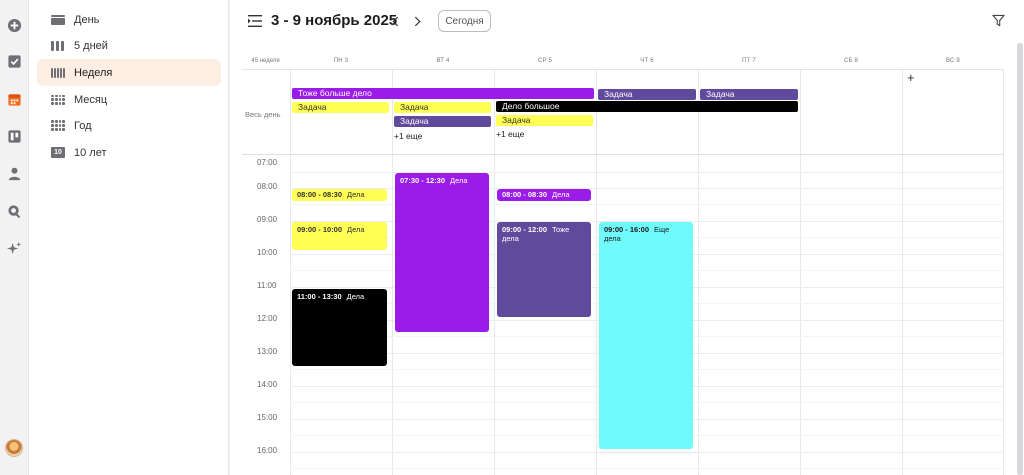  Describe the element at coordinates (93, 72) in the screenshot. I see `sidebar-item-label: Неделя` at that location.